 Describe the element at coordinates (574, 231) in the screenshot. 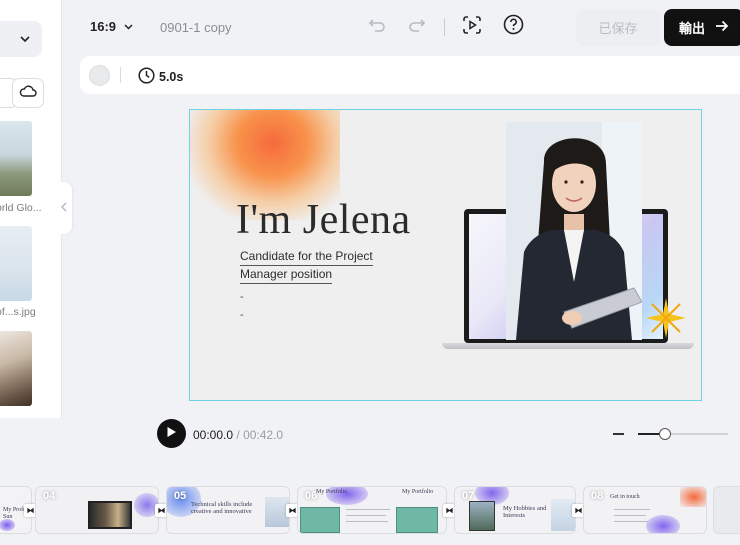

I see `portrait-photo` at that location.